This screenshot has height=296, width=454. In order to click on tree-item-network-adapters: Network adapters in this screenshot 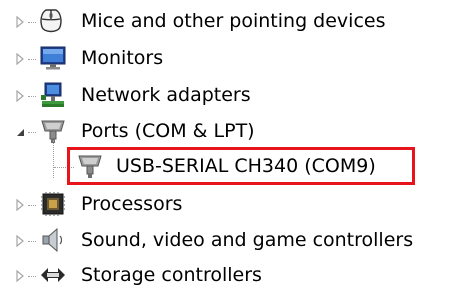, I will do `click(227, 95)`.